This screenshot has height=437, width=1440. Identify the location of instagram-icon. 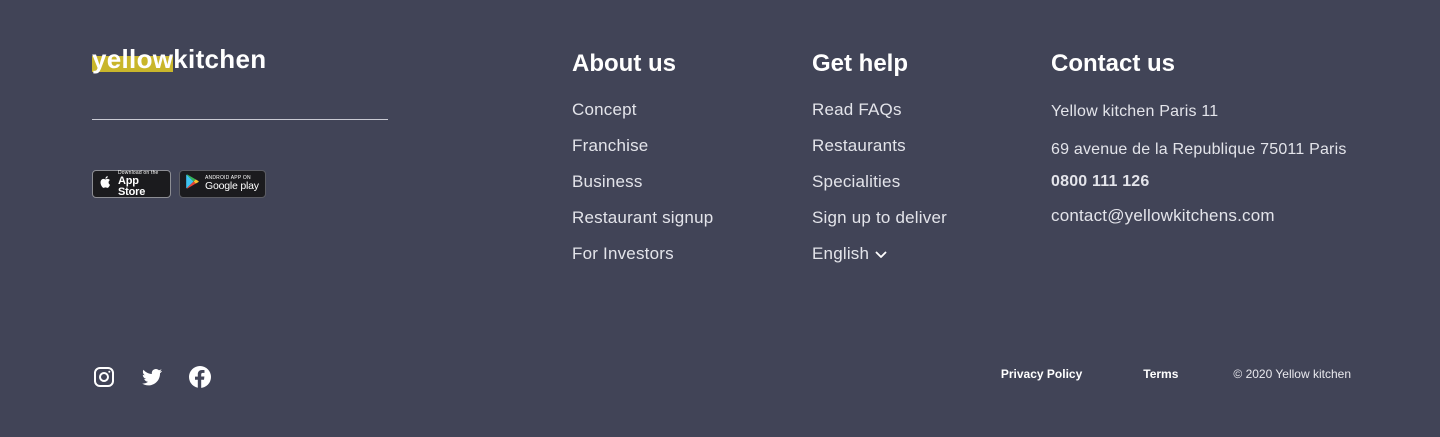
(104, 377).